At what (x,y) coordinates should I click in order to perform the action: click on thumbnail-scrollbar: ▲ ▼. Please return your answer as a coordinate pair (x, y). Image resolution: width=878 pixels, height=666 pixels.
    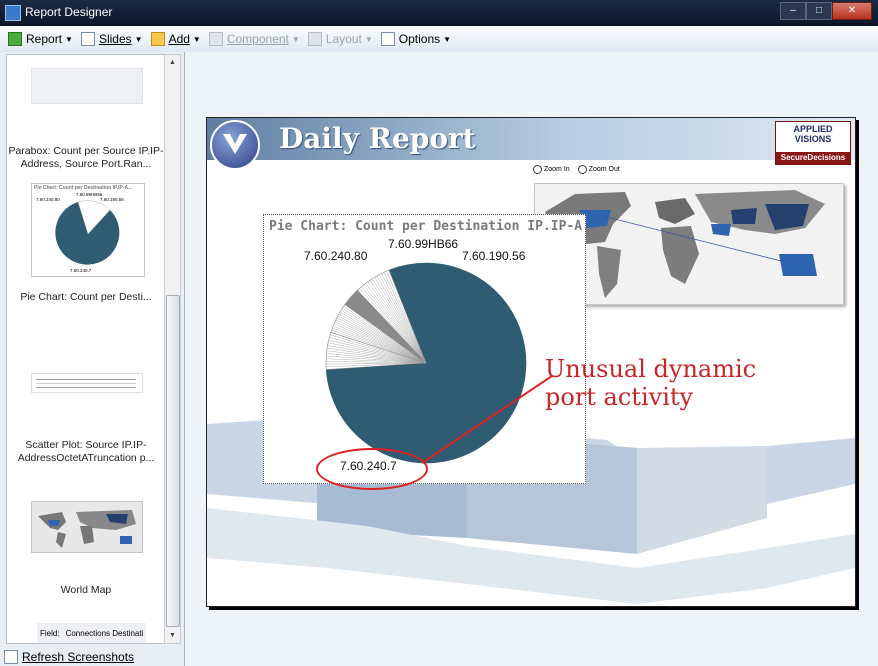
    Looking at the image, I should click on (172, 349).